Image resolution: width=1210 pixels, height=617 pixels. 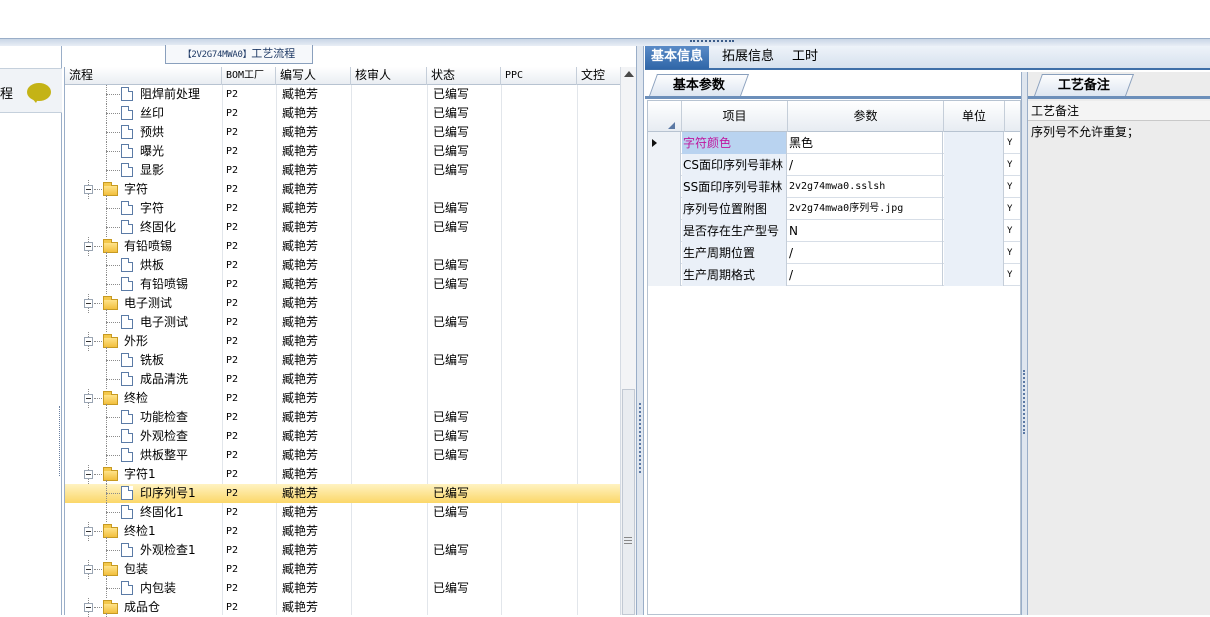 What do you see at coordinates (342, 208) in the screenshot?
I see `table-row: 字符 P2 臧艳芳 已编写` at bounding box center [342, 208].